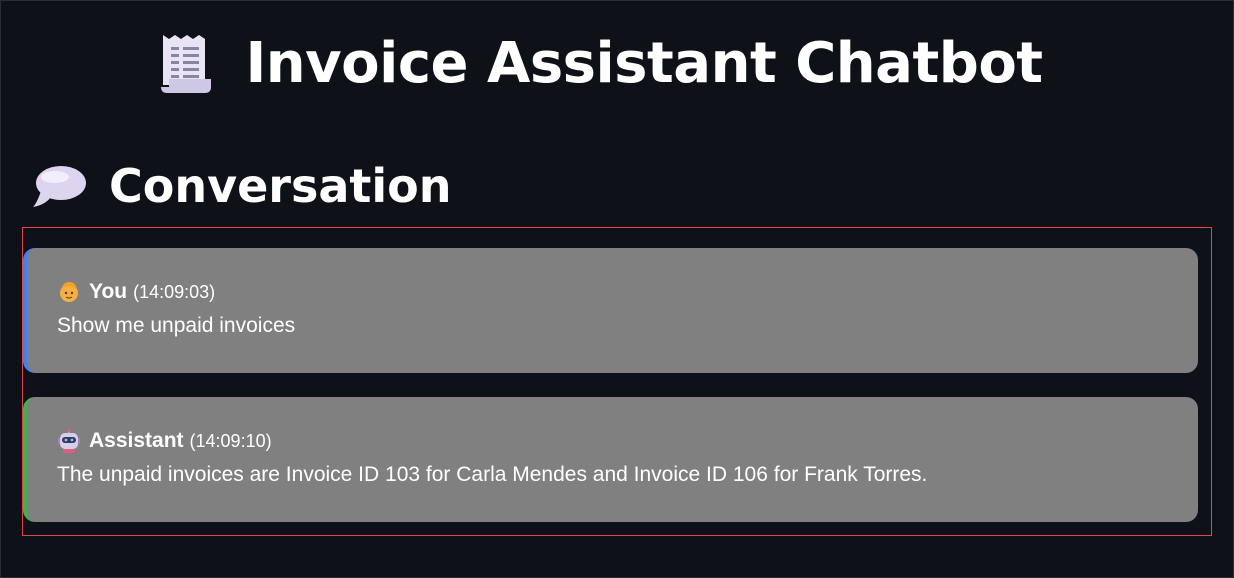 The width and height of the screenshot is (1234, 578). What do you see at coordinates (280, 186) in the screenshot?
I see `section-title: Conversation` at bounding box center [280, 186].